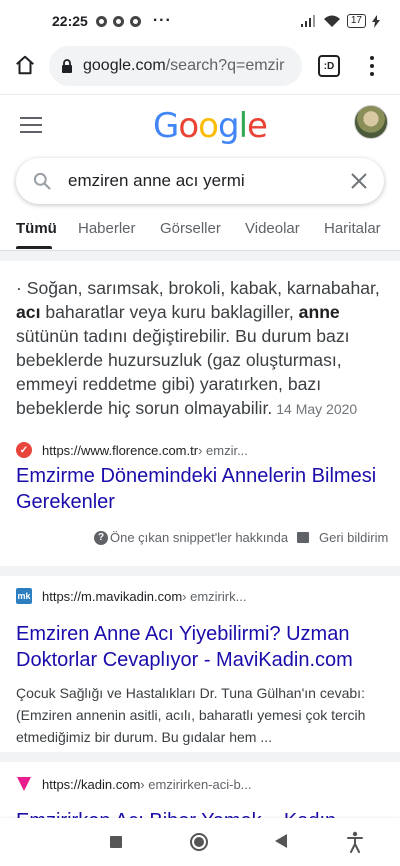 Image resolution: width=400 pixels, height=866 pixels. What do you see at coordinates (257, 126) in the screenshot?
I see `logo-letter: e` at bounding box center [257, 126].